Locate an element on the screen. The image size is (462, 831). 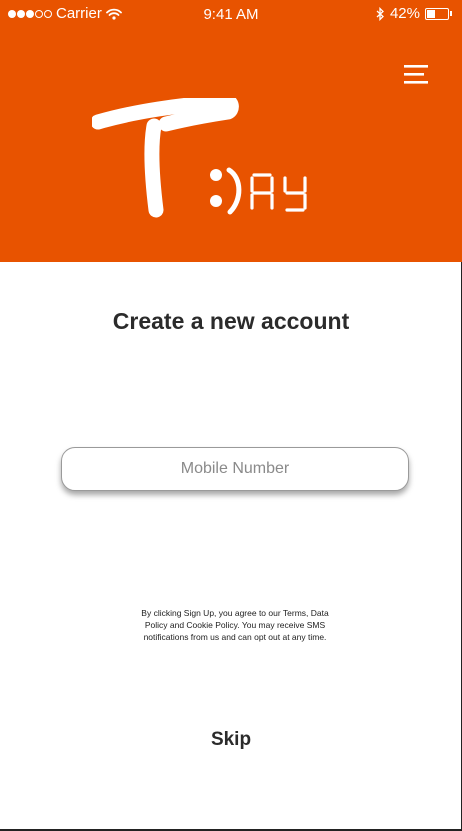
status-bar: Carrier 9:41 AM 42% is located at coordinates (231, 15).